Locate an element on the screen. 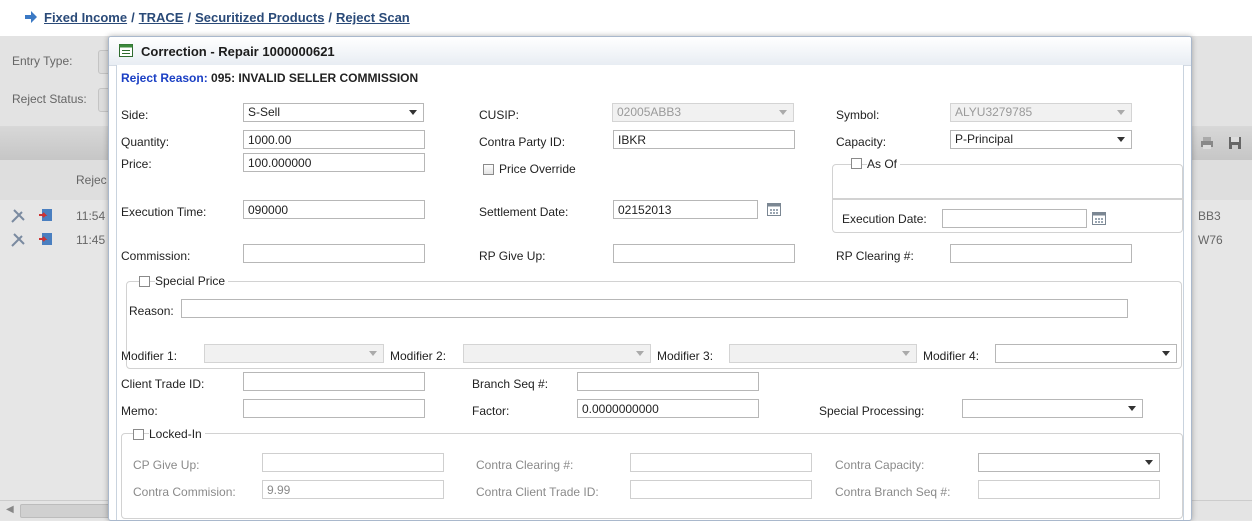 The width and height of the screenshot is (1252, 521). breadcrumb-trace: TRACE is located at coordinates (161, 17).